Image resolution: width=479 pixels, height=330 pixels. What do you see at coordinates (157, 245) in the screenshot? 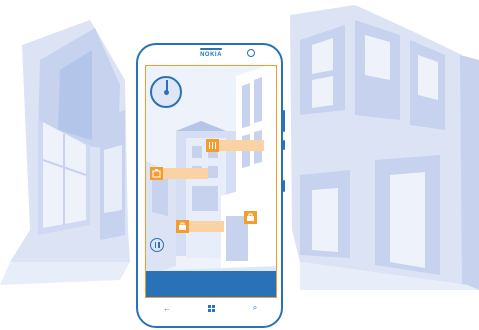
I see `pause-button` at bounding box center [157, 245].